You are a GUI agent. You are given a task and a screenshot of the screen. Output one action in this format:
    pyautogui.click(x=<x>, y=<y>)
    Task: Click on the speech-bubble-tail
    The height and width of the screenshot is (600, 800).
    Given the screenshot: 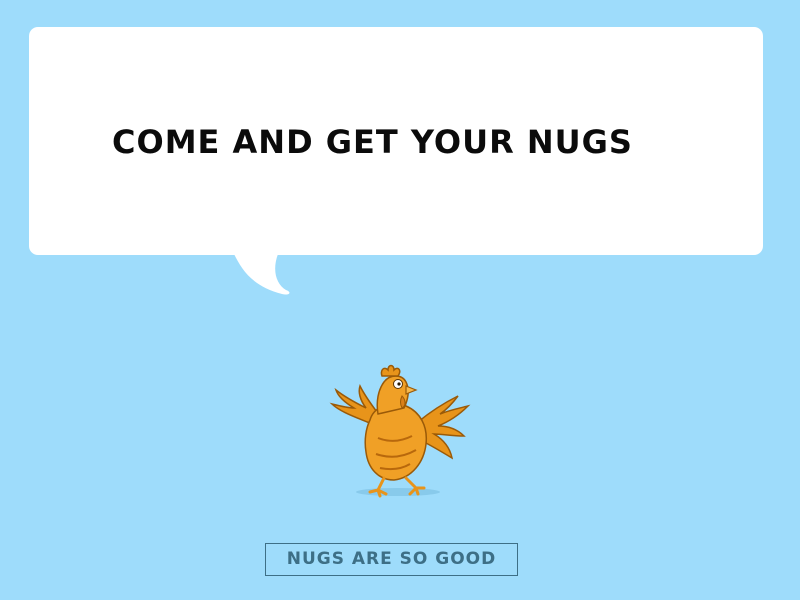 What is the action you would take?
    pyautogui.click(x=262, y=274)
    